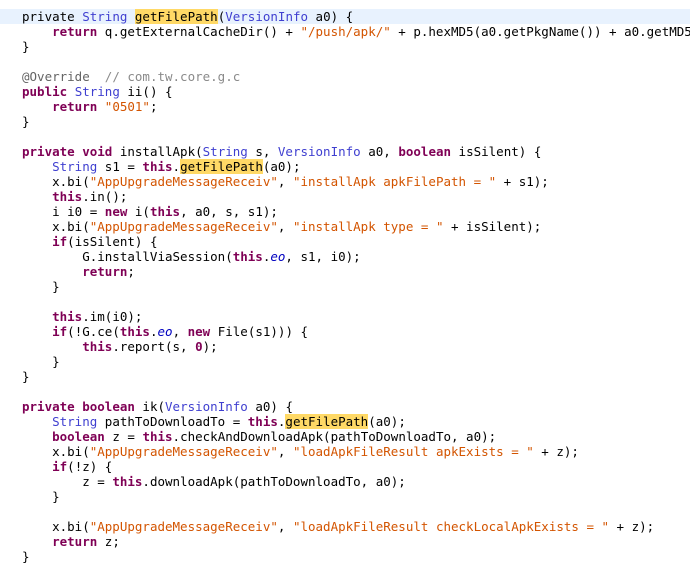  Describe the element at coordinates (138, 211) in the screenshot. I see `code-token: i(` at that location.